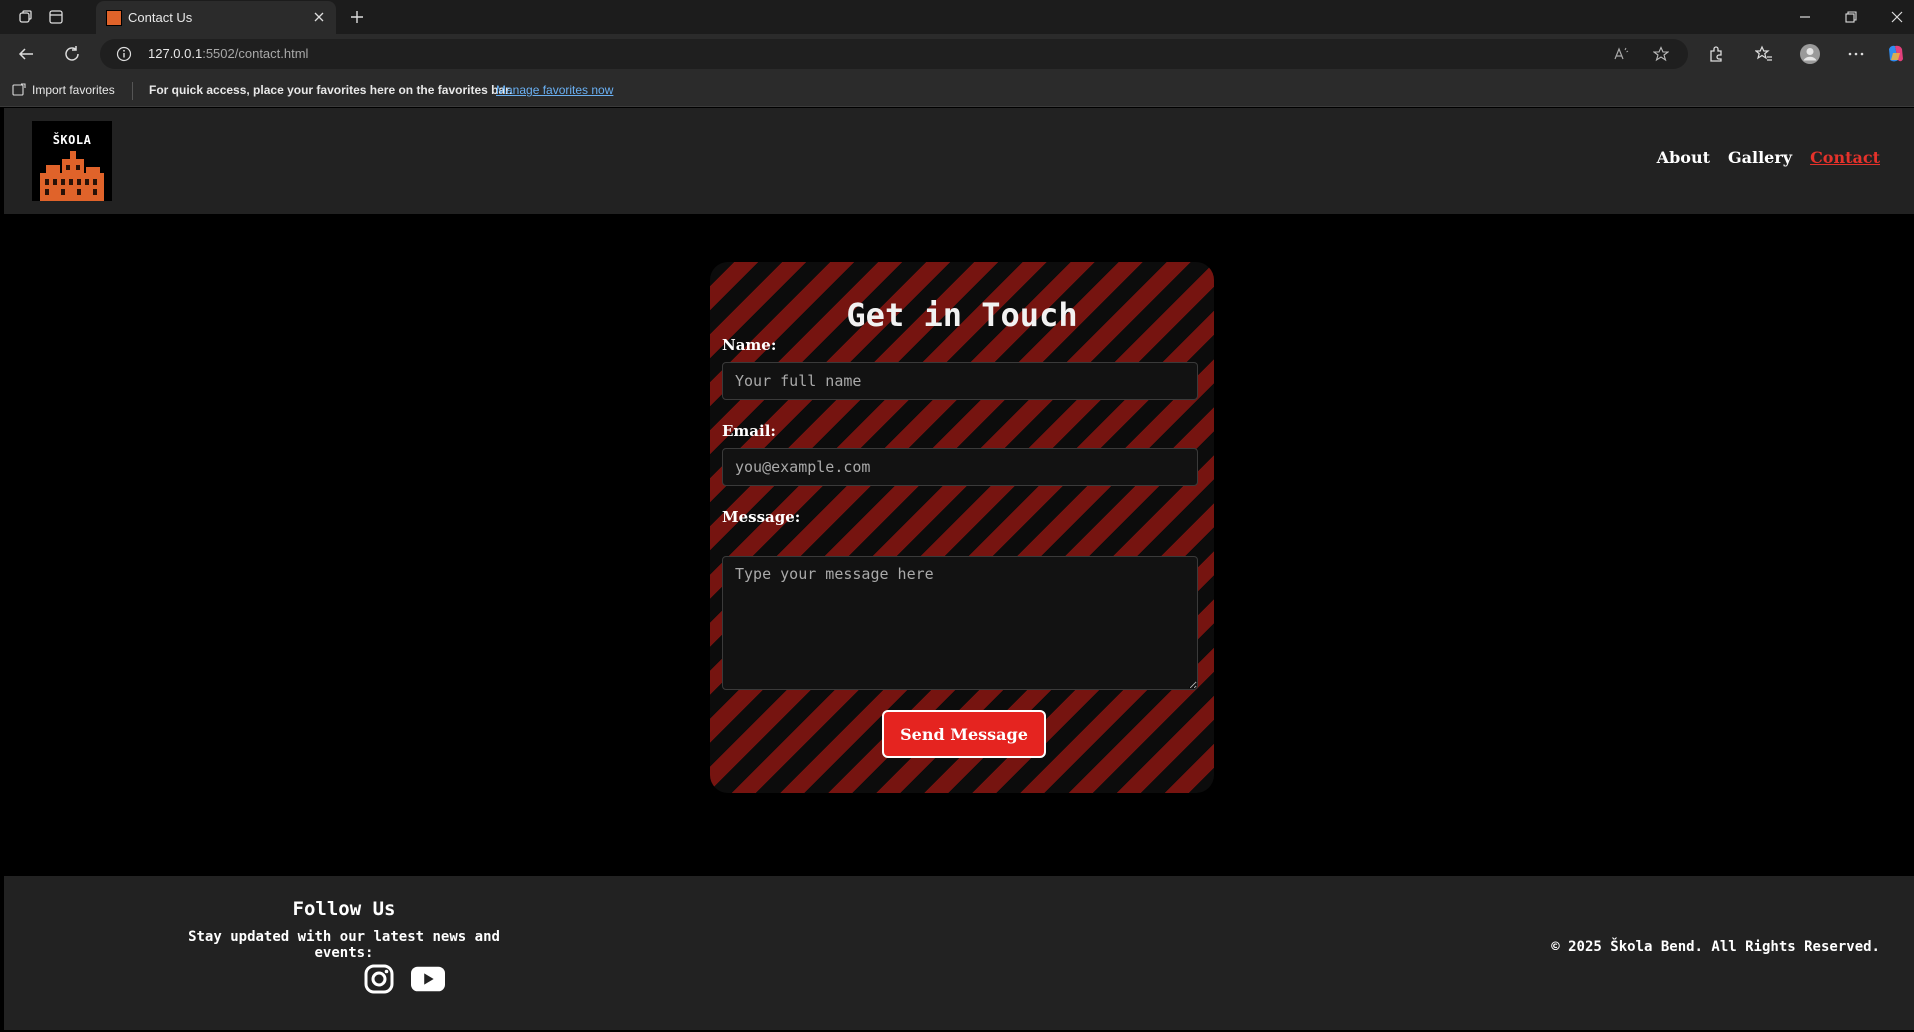 This screenshot has width=1914, height=1032. Describe the element at coordinates (1760, 157) in the screenshot. I see `nav-link-gallery: Gallery` at that location.